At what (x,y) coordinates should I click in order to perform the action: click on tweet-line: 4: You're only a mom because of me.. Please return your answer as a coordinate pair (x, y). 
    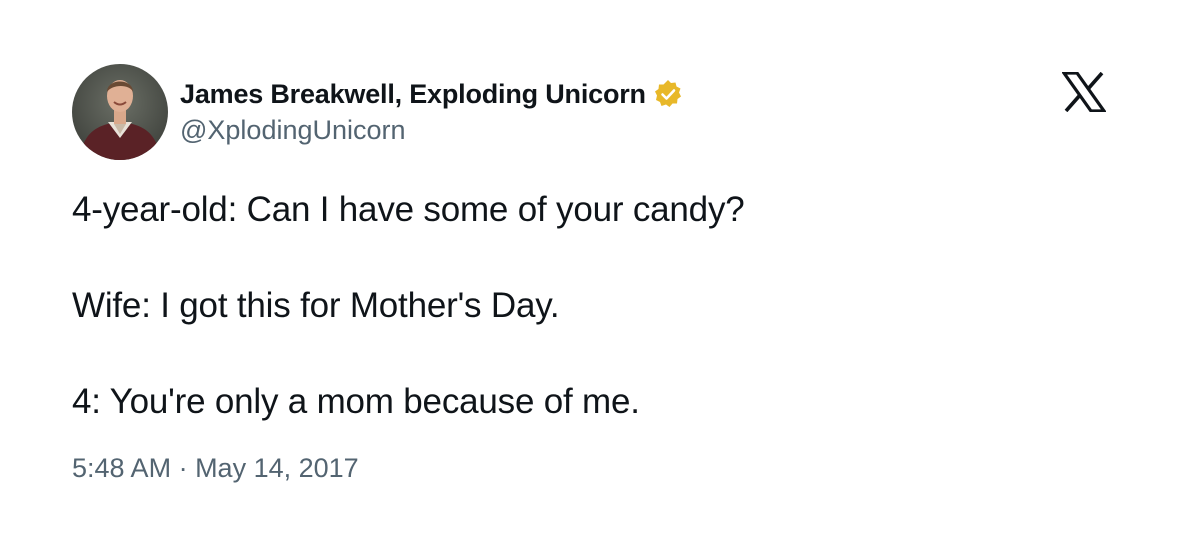
    Looking at the image, I should click on (356, 401).